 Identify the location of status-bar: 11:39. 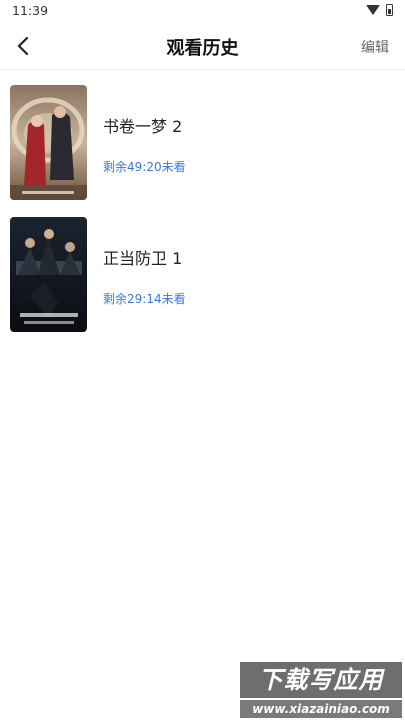
(202, 11).